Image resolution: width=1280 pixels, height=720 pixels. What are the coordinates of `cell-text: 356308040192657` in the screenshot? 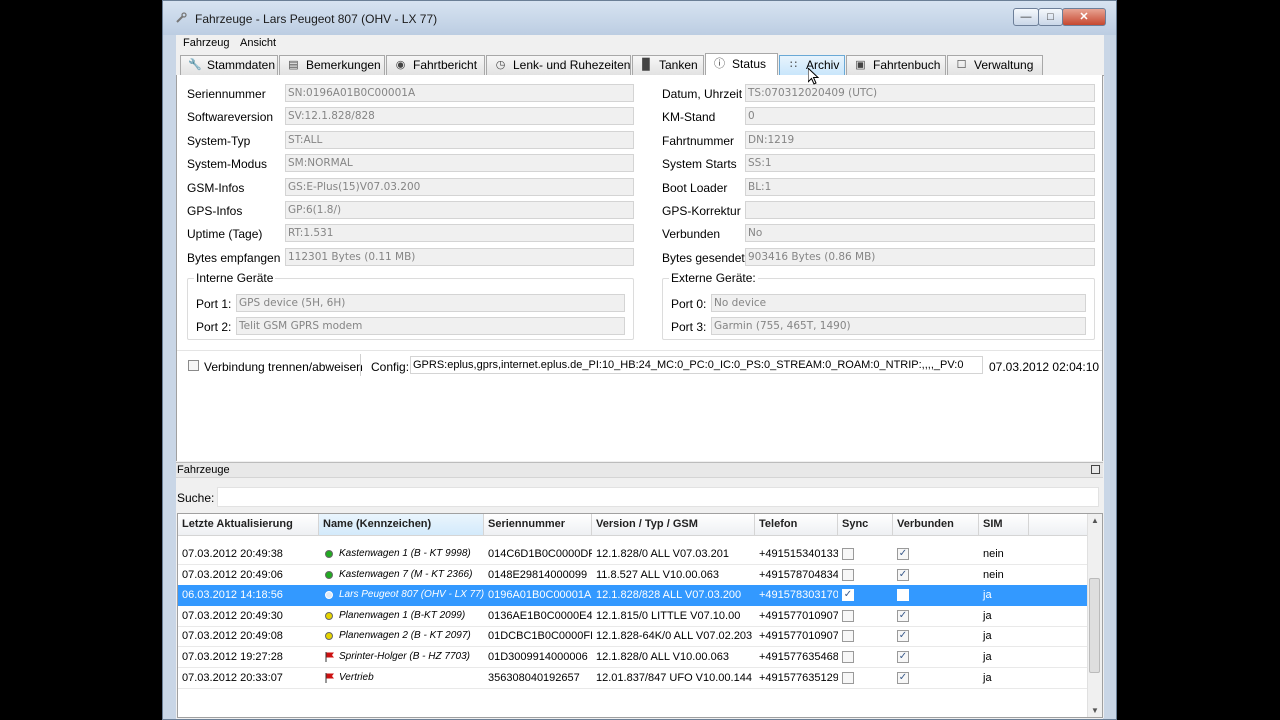 It's located at (534, 677).